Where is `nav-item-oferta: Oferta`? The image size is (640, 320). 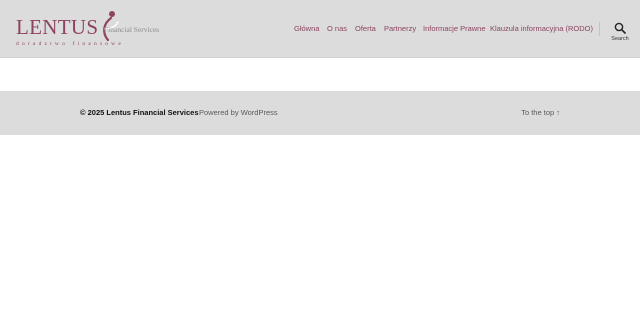
nav-item-oferta: Oferta is located at coordinates (365, 29).